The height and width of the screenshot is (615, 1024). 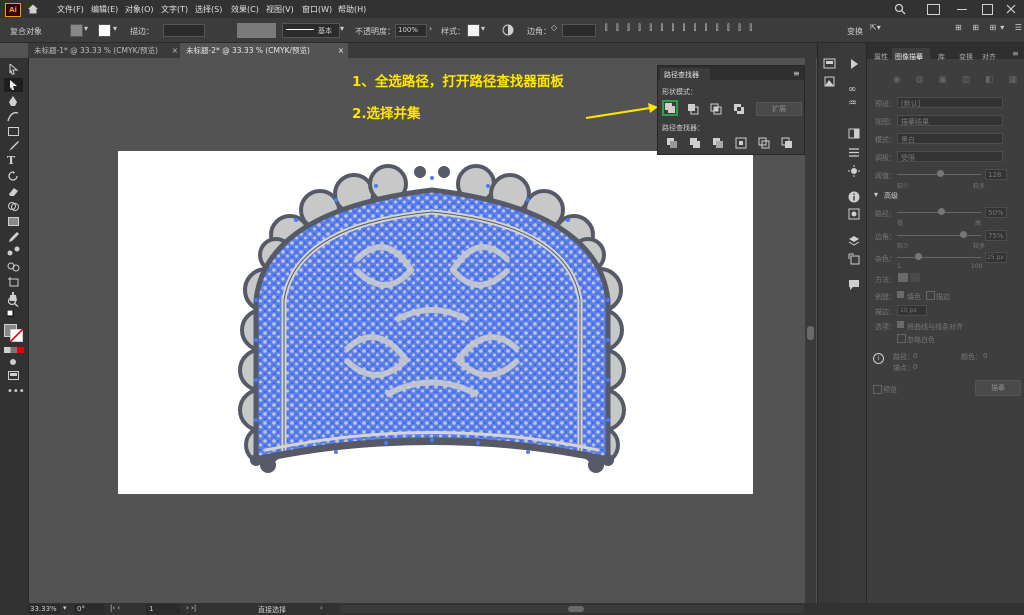 I want to click on horizontal-scroll-thumb, so click(x=576, y=609).